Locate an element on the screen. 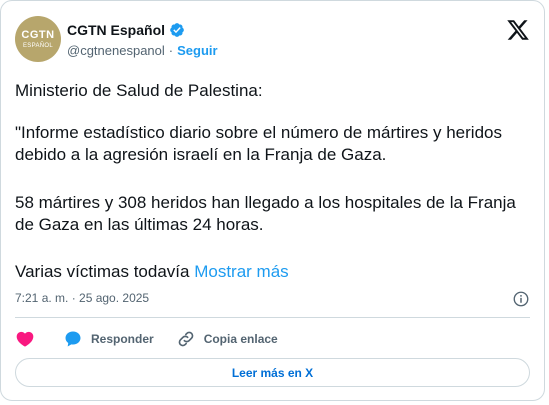 Image resolution: width=549 pixels, height=405 pixels. author-handle-row: @cgtnenespanol · Seguir is located at coordinates (142, 50).